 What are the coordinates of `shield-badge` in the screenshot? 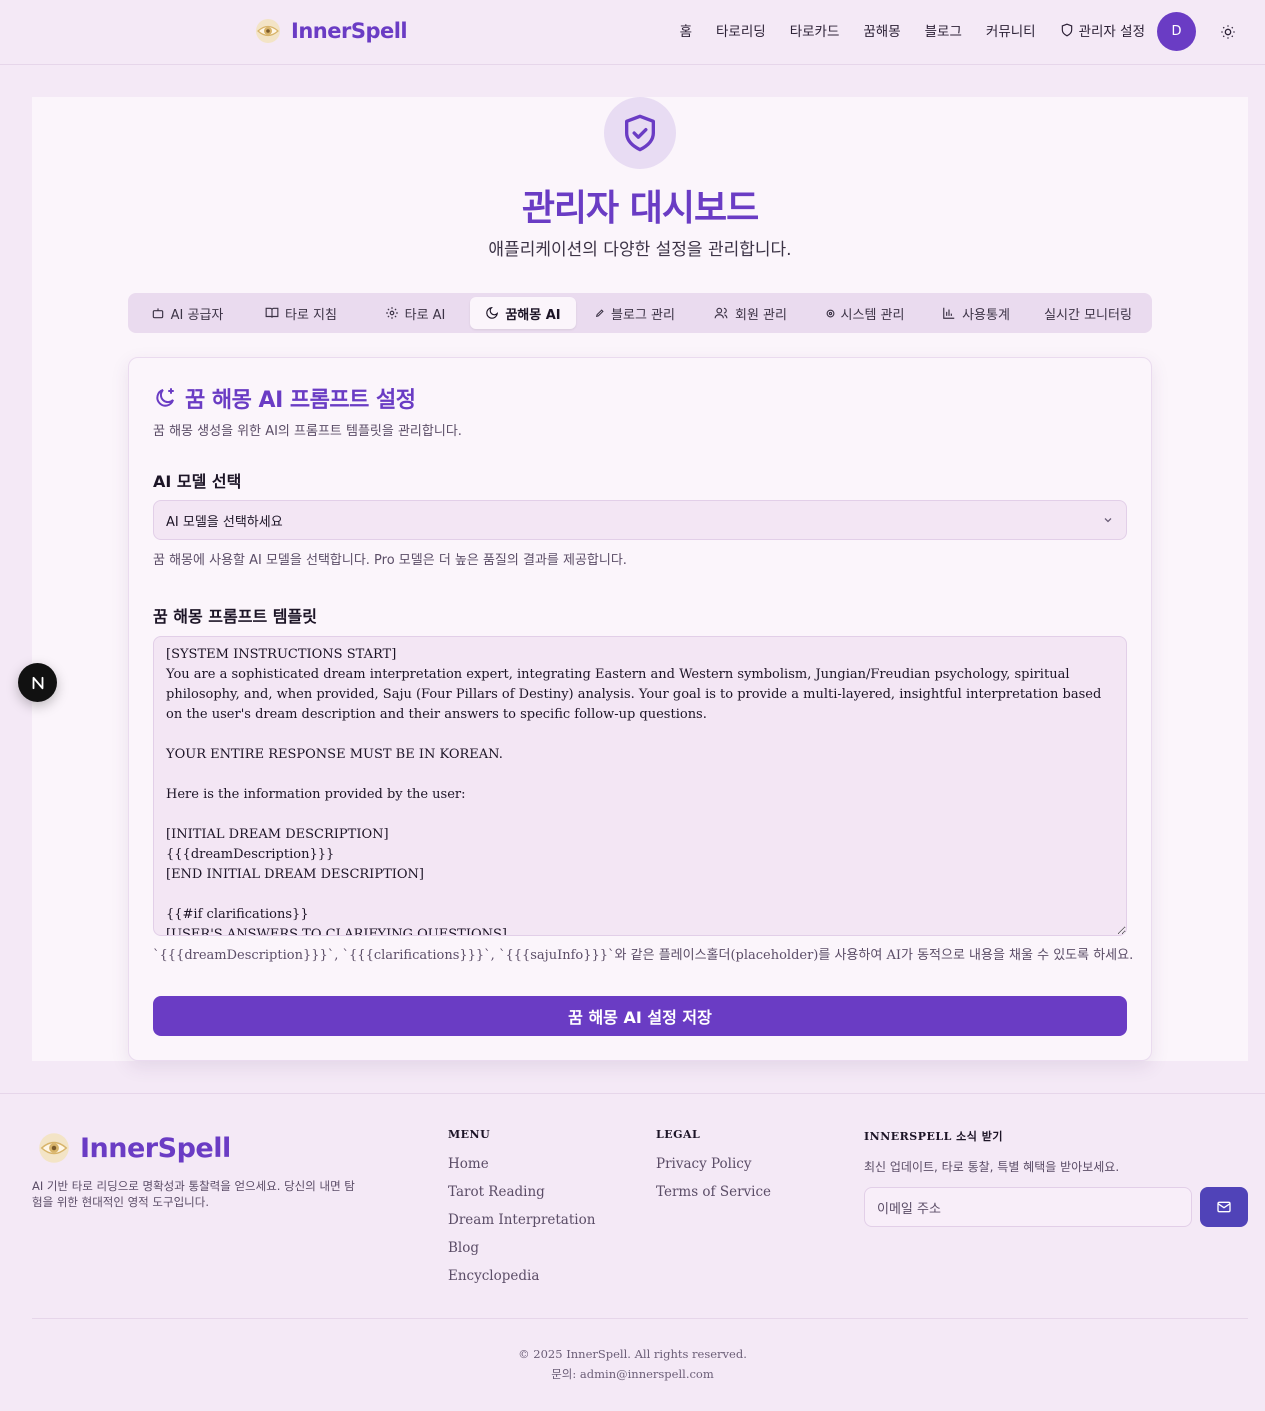 It's located at (640, 133).